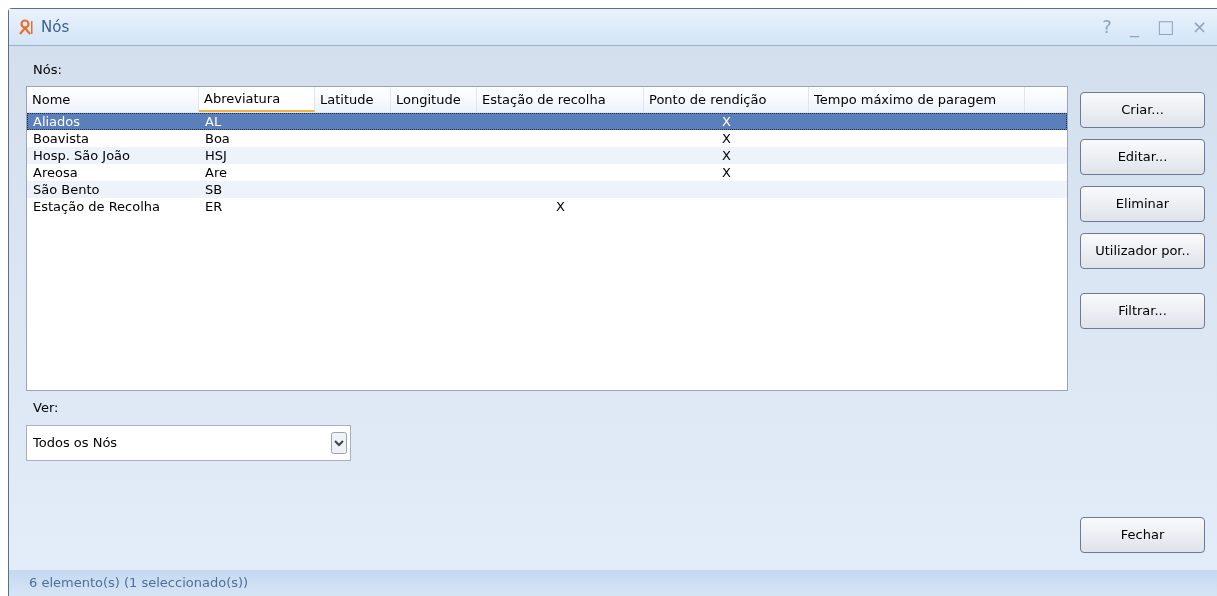 The height and width of the screenshot is (596, 1217). Describe the element at coordinates (82, 155) in the screenshot. I see `table-cell: Hosp. São João` at that location.